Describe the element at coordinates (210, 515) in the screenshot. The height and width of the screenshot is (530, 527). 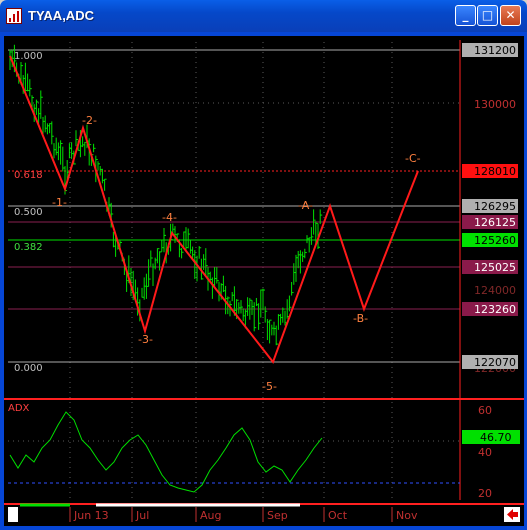
I see `date-label-aug: Aug` at that location.